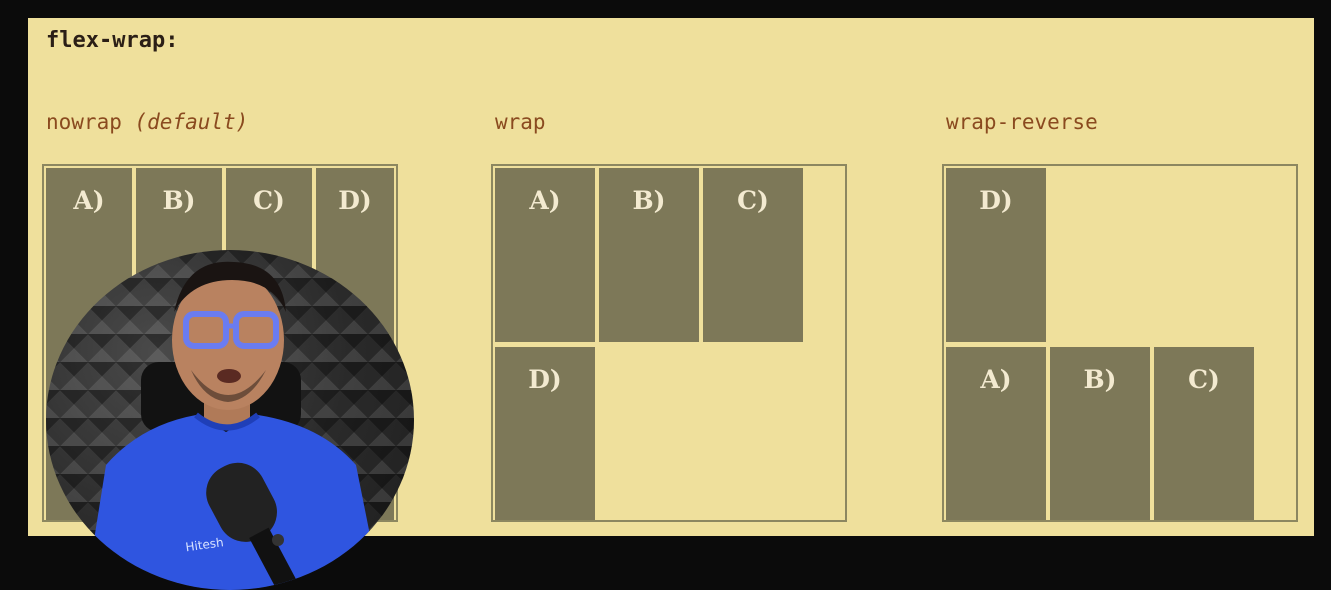 Image resolution: width=1331 pixels, height=590 pixels. Describe the element at coordinates (191, 122) in the screenshot. I see `panel-label-emphasis: (default)` at that location.